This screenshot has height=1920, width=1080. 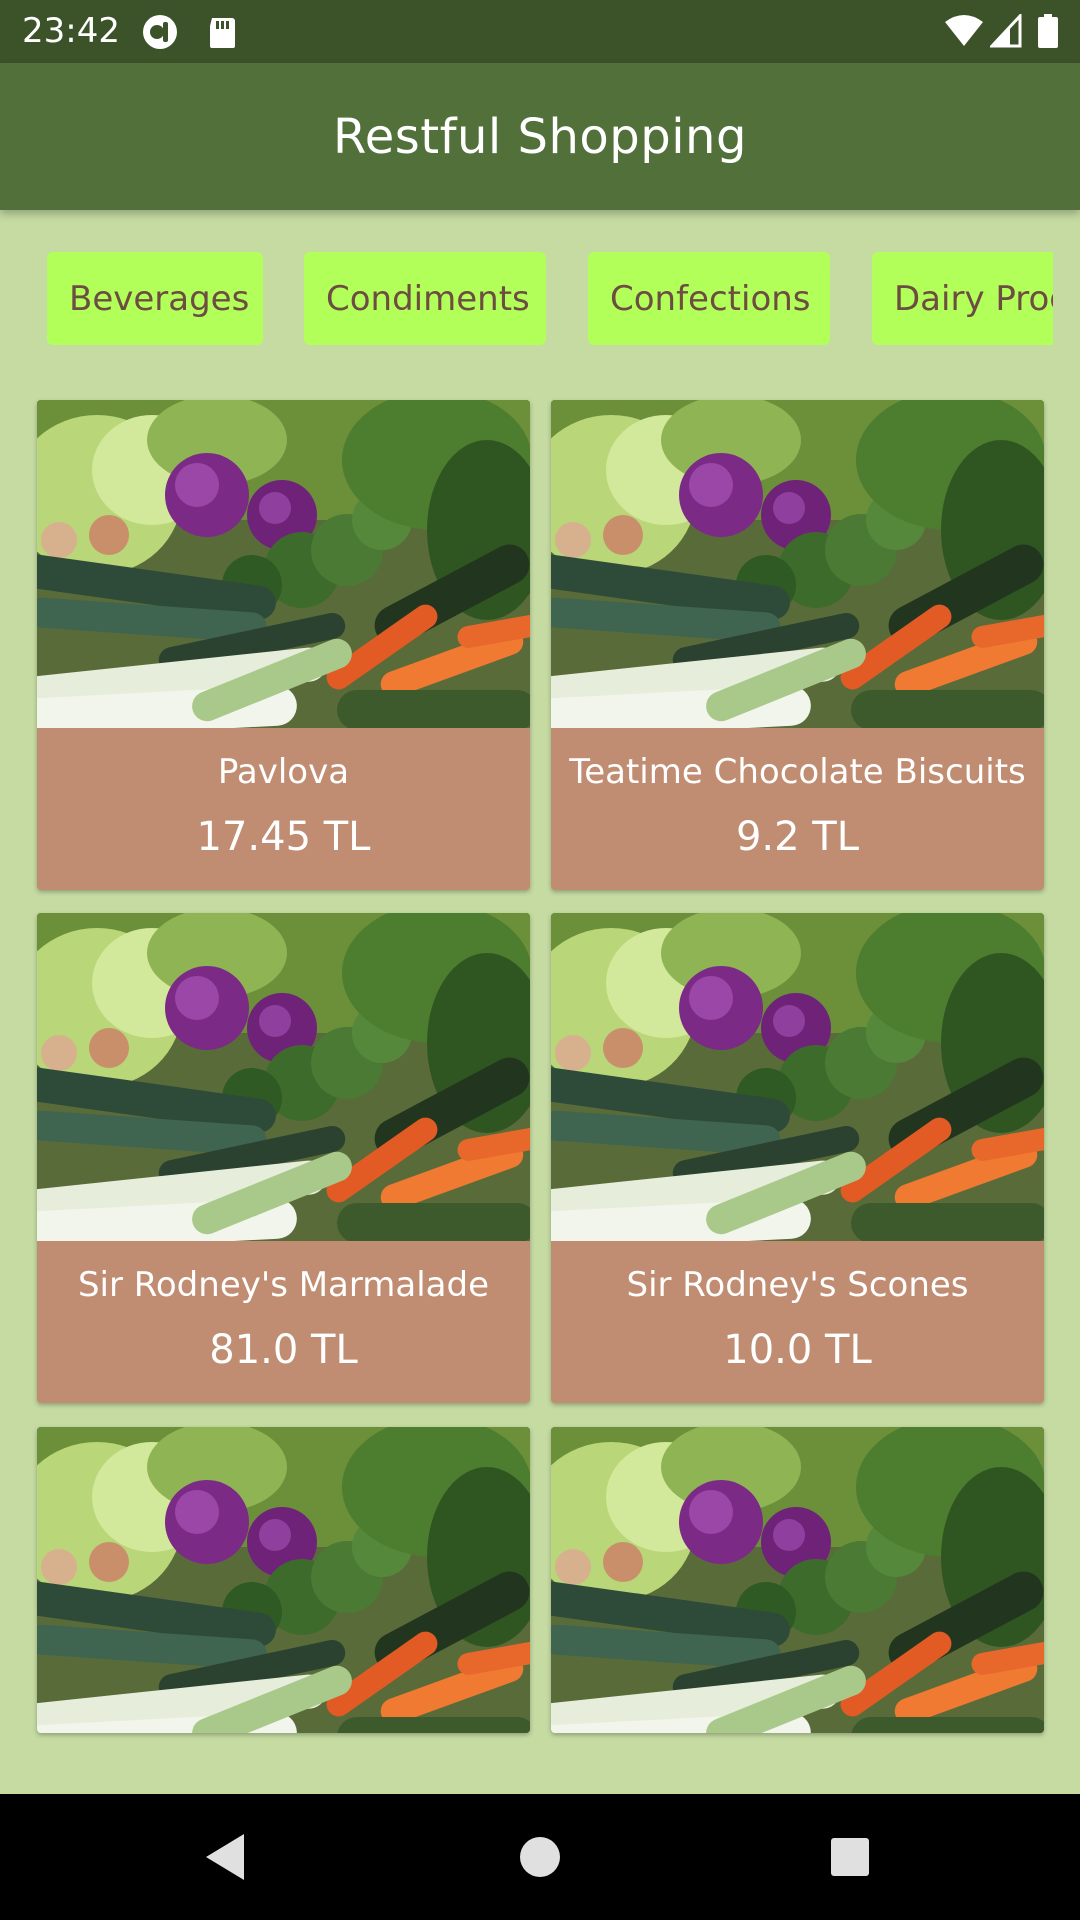 I want to click on home-icon, so click(x=540, y=1857).